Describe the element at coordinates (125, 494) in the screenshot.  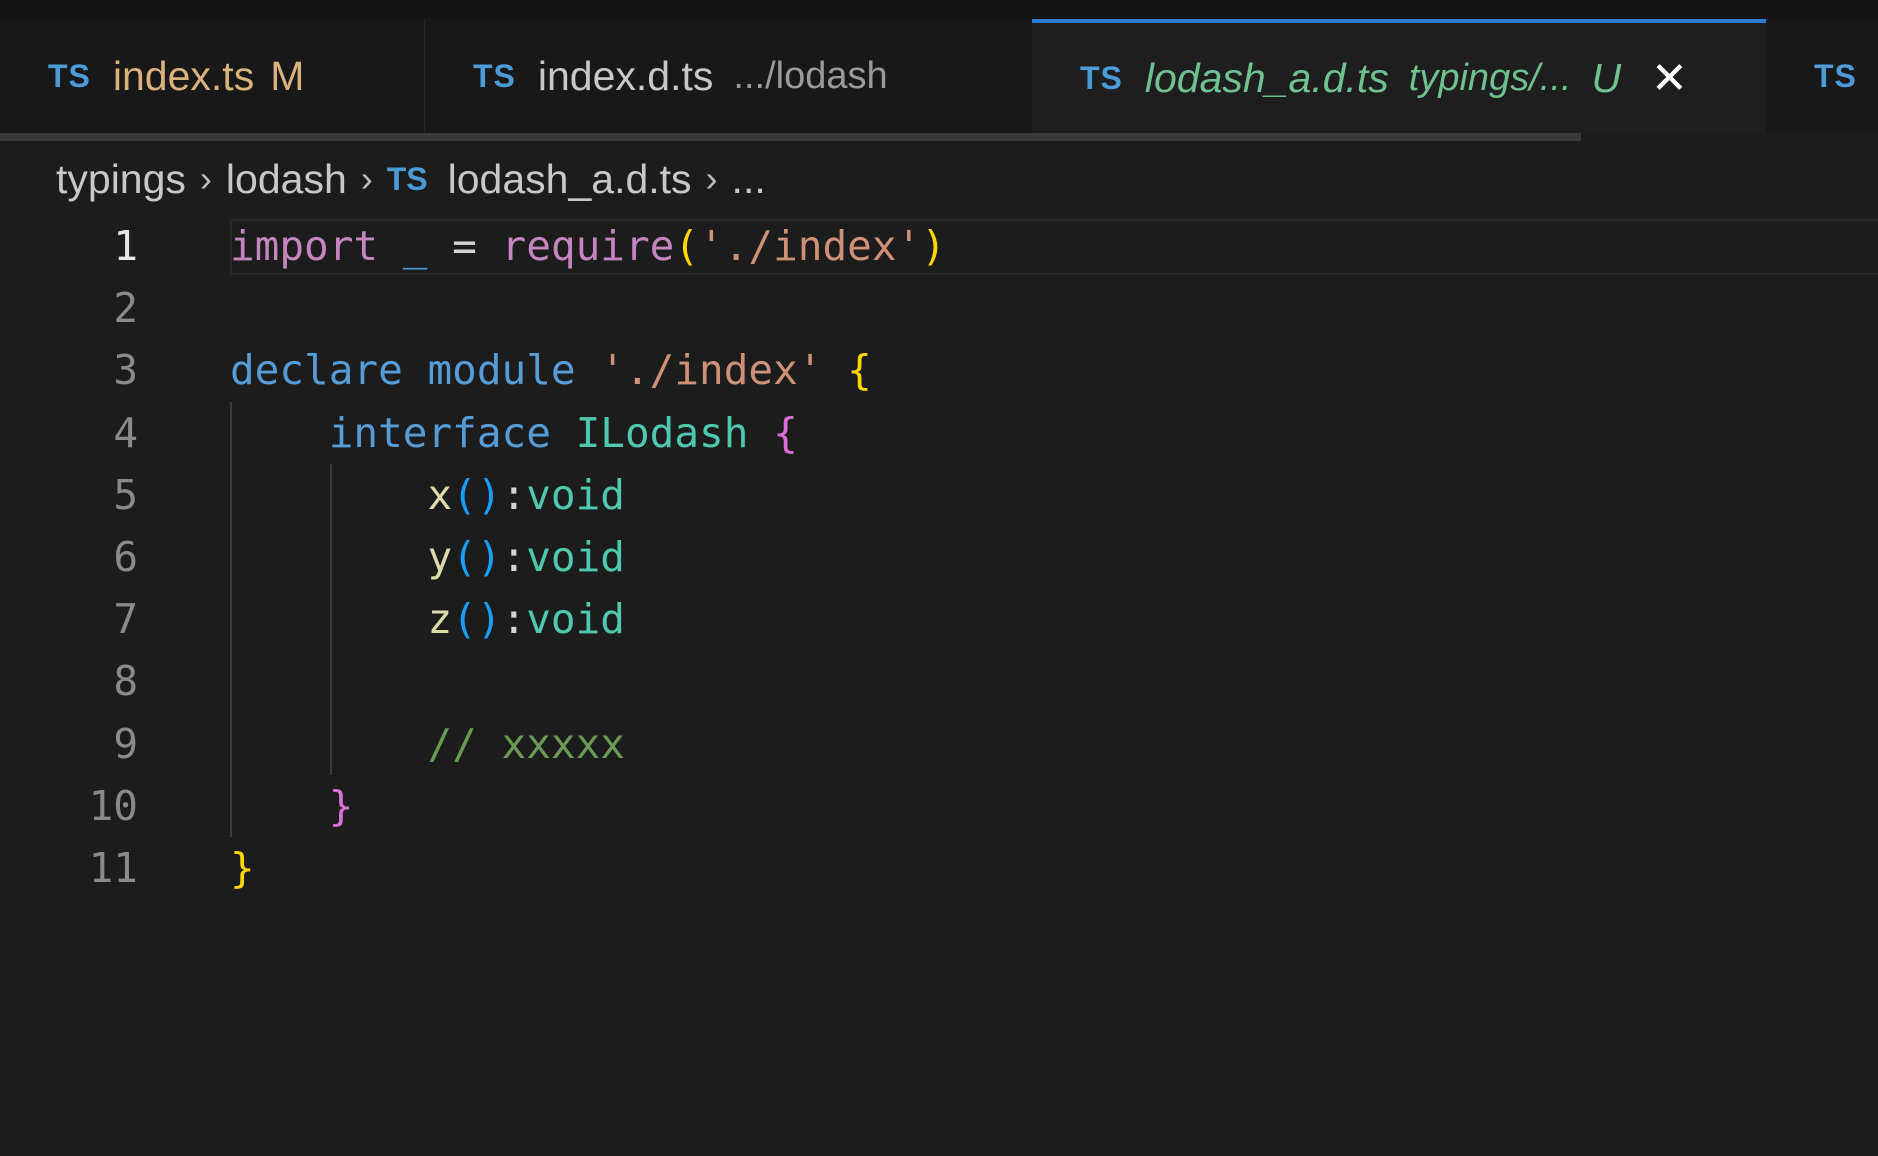
I see `line-number: 5` at that location.